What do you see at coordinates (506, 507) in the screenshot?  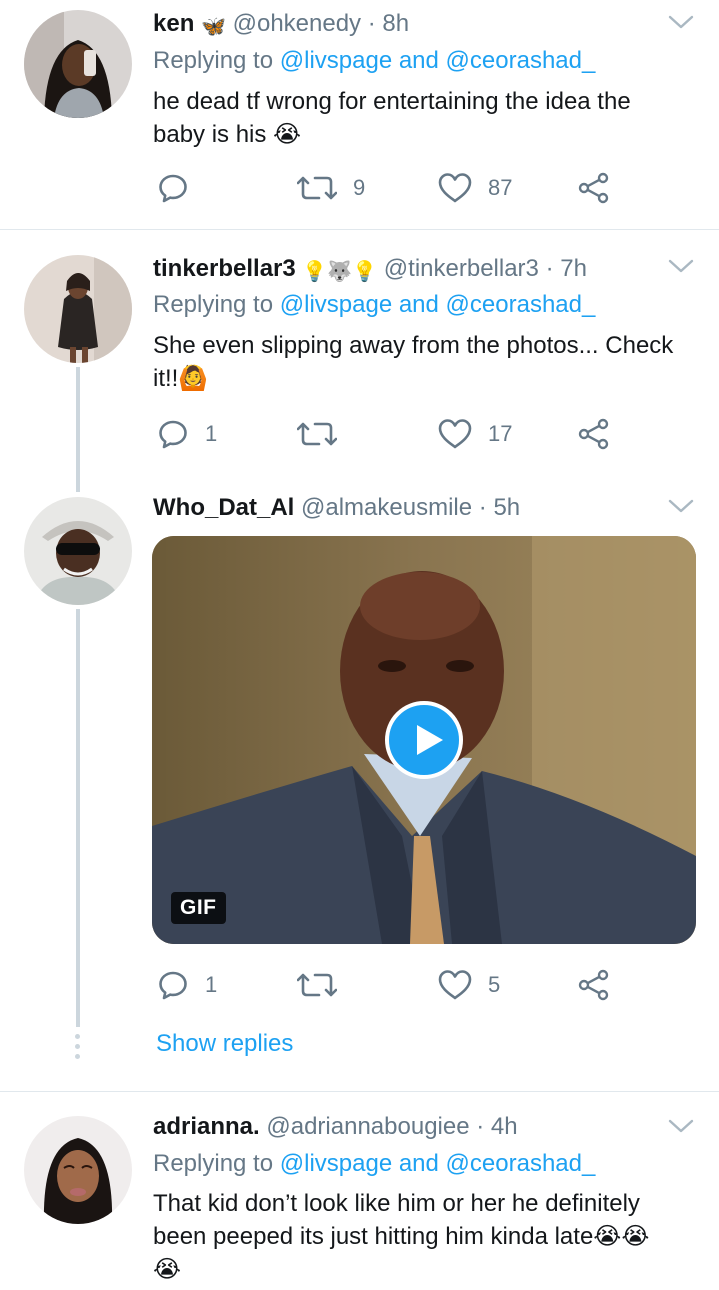 I see `timestamp: 5h` at bounding box center [506, 507].